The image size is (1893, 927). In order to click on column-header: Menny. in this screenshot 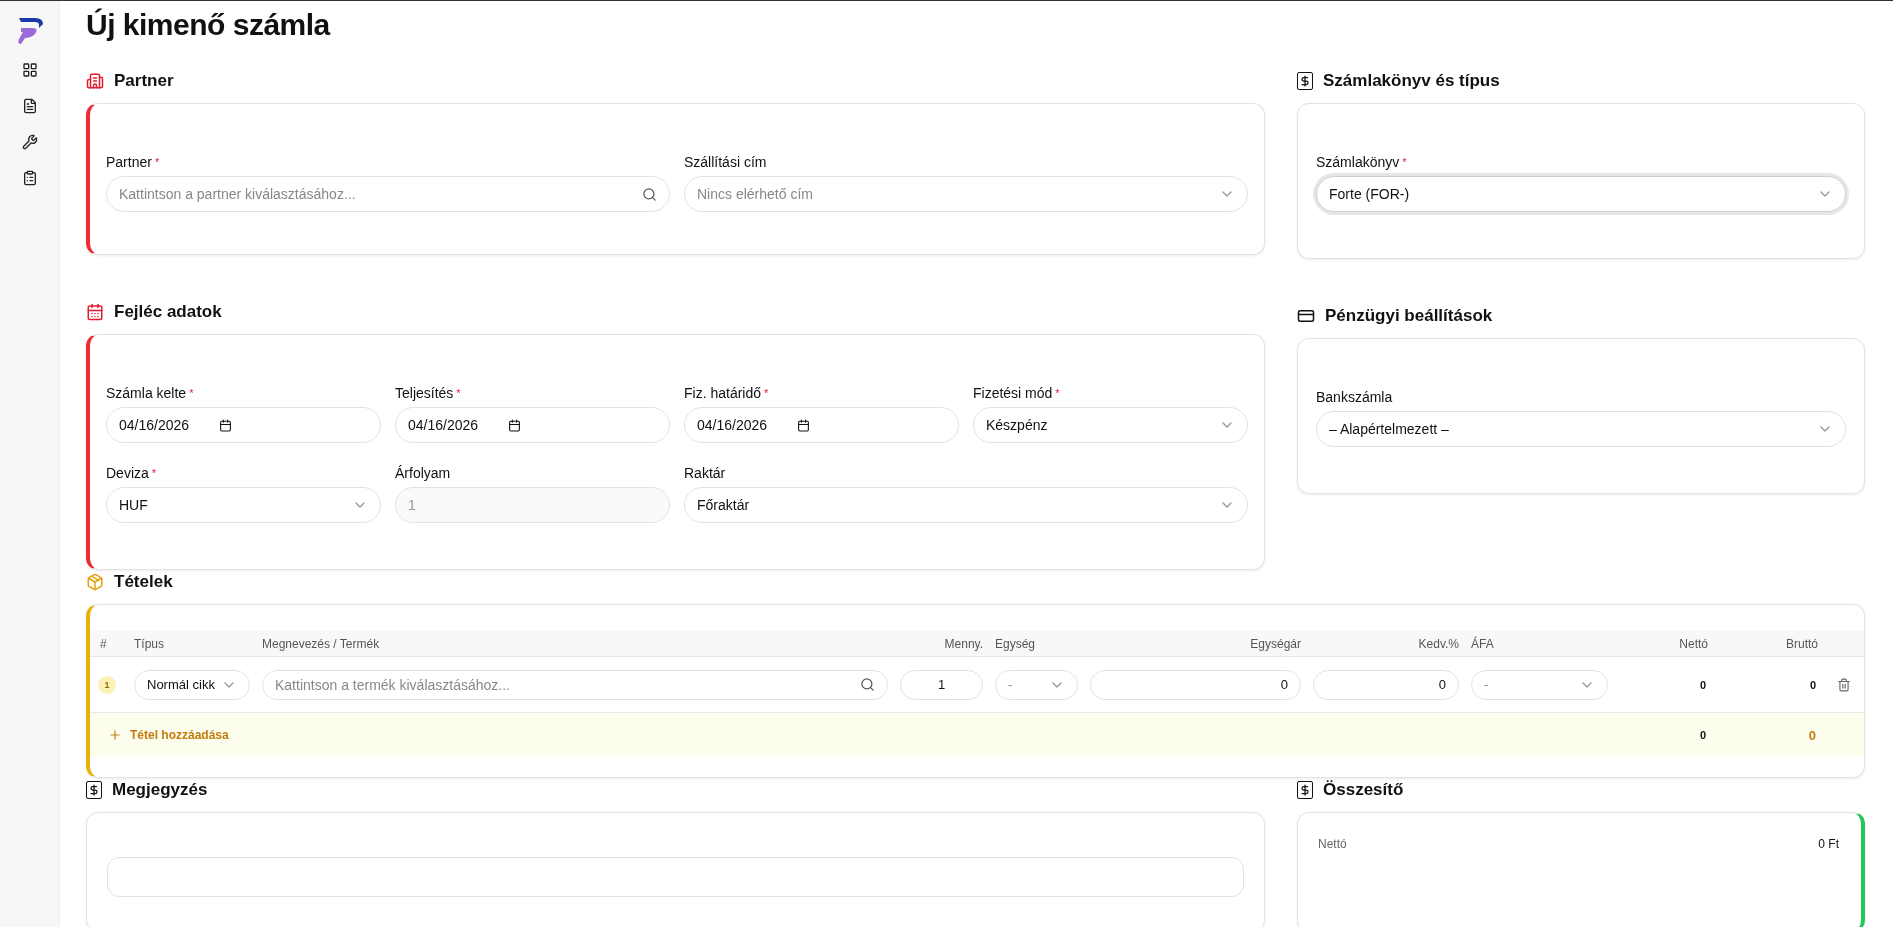, I will do `click(963, 643)`.